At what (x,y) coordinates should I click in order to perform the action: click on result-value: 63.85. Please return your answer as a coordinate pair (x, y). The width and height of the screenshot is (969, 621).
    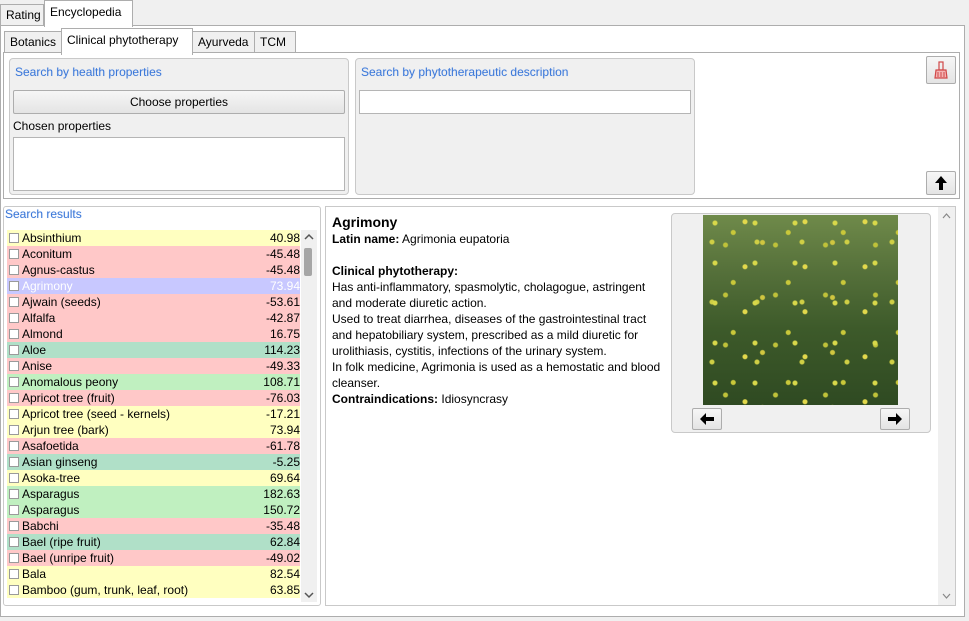
    Looking at the image, I should click on (284, 590).